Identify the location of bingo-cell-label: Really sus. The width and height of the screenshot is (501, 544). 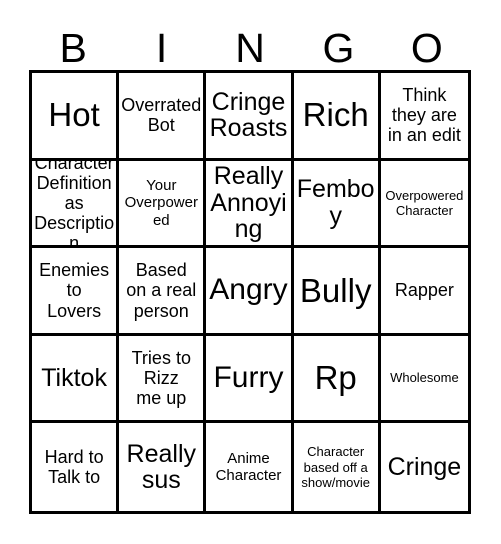
(161, 467).